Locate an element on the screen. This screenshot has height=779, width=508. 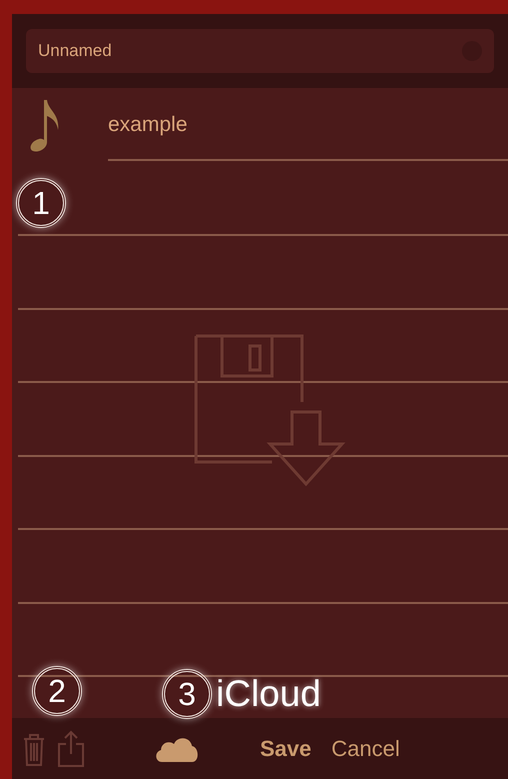
name-field: Unnamed is located at coordinates (260, 51).